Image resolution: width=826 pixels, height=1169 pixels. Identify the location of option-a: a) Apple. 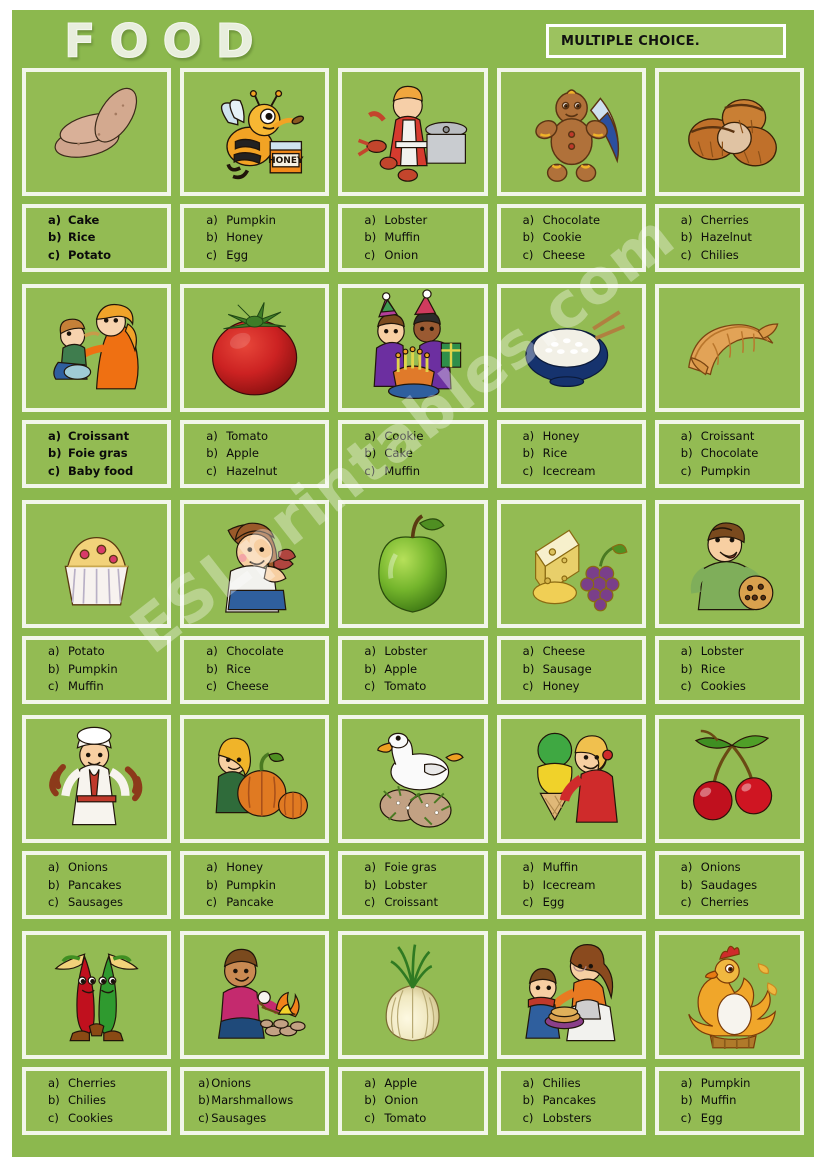
(421, 1084).